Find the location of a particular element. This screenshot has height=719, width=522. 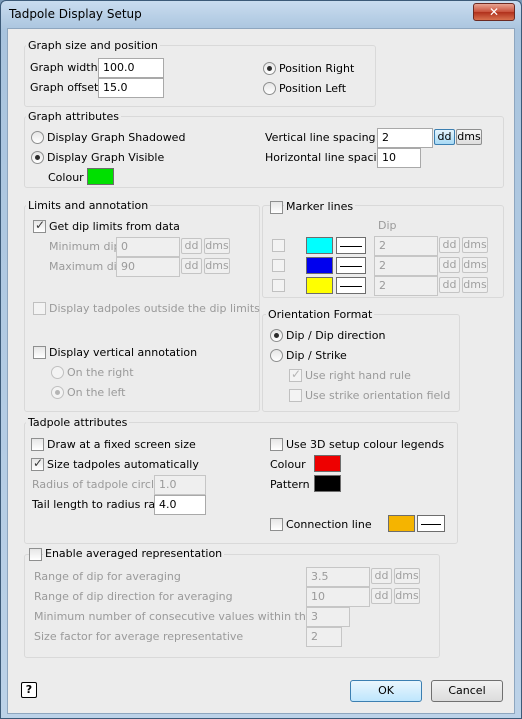

marker-row-2-dms-button: dms is located at coordinates (475, 265).